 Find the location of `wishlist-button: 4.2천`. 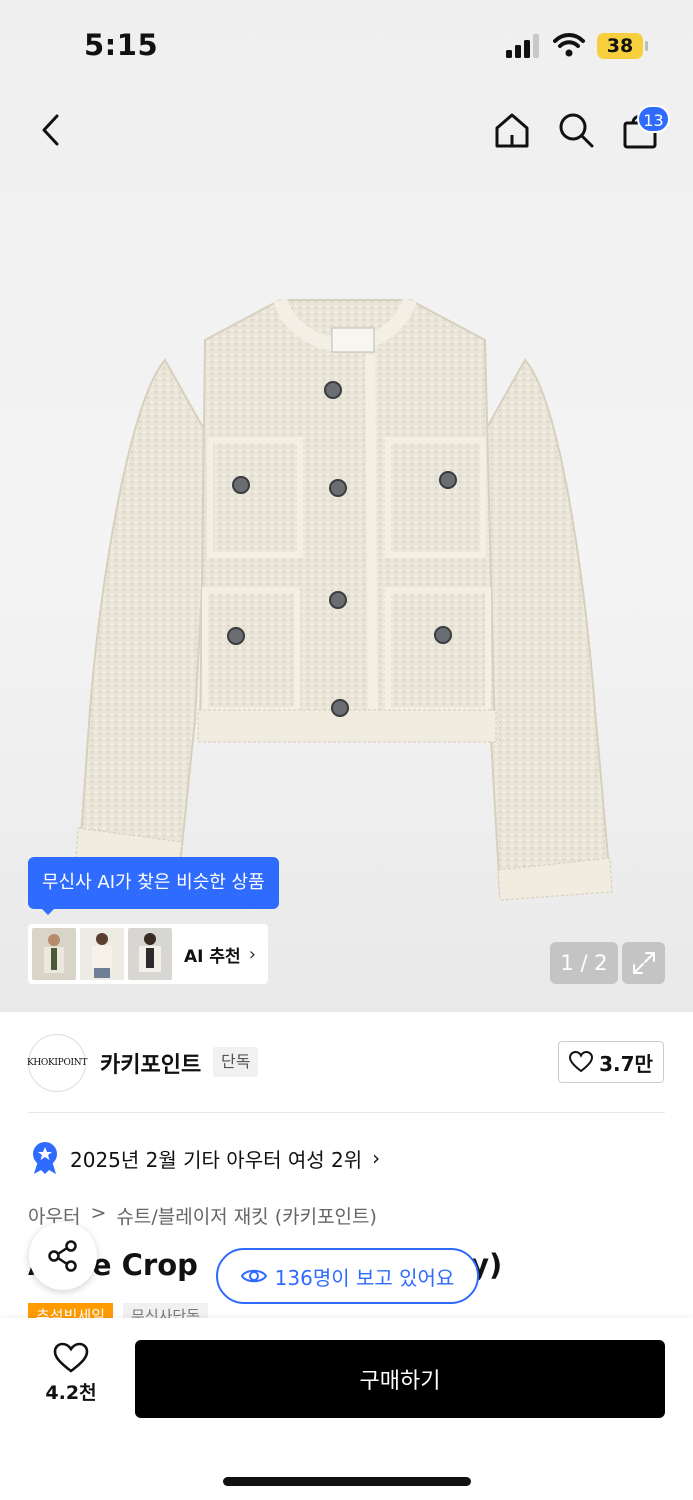

wishlist-button: 4.2천 is located at coordinates (71, 1373).